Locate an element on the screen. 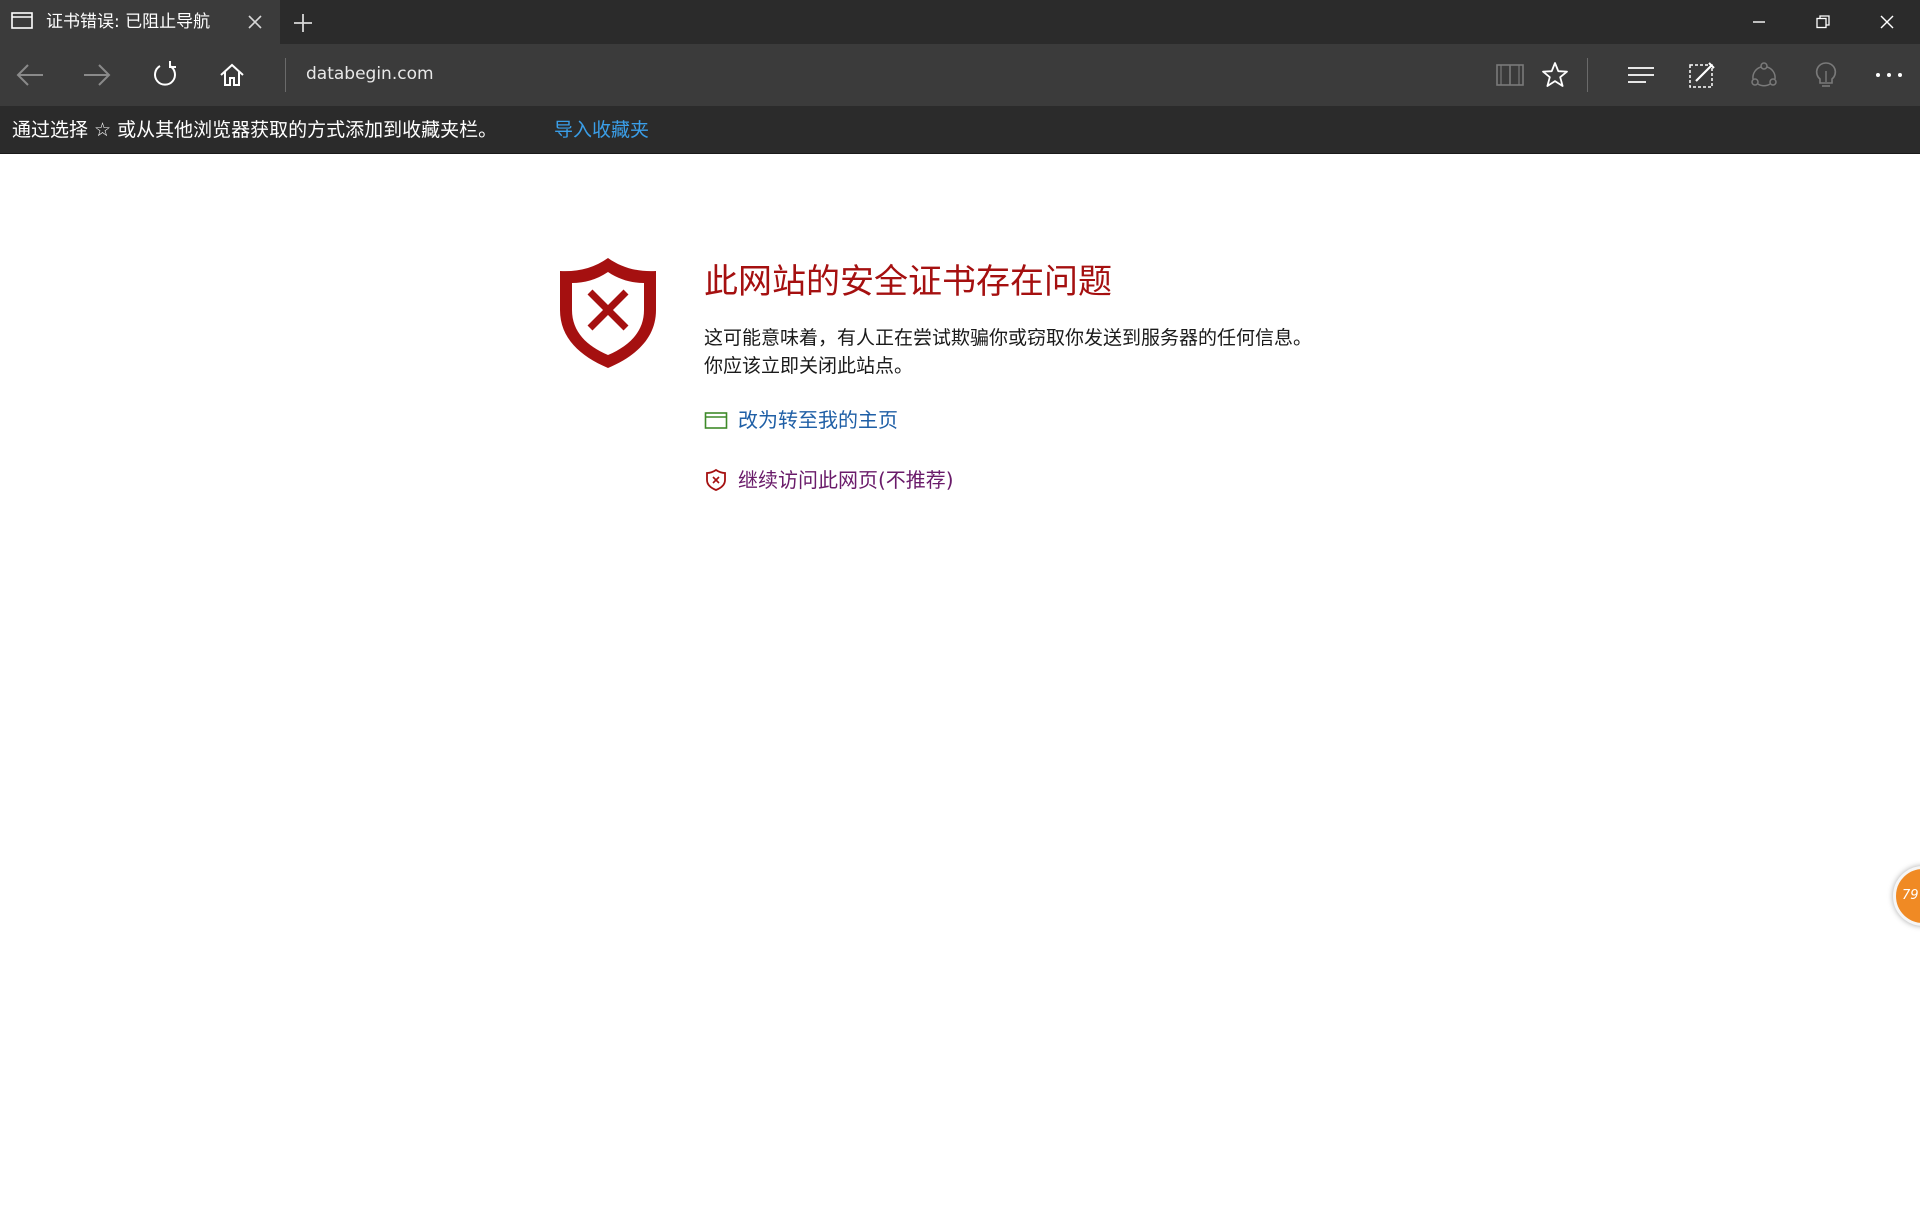 Image resolution: width=1920 pixels, height=1223 pixels. floating-badge: 79 is located at coordinates (1906, 896).